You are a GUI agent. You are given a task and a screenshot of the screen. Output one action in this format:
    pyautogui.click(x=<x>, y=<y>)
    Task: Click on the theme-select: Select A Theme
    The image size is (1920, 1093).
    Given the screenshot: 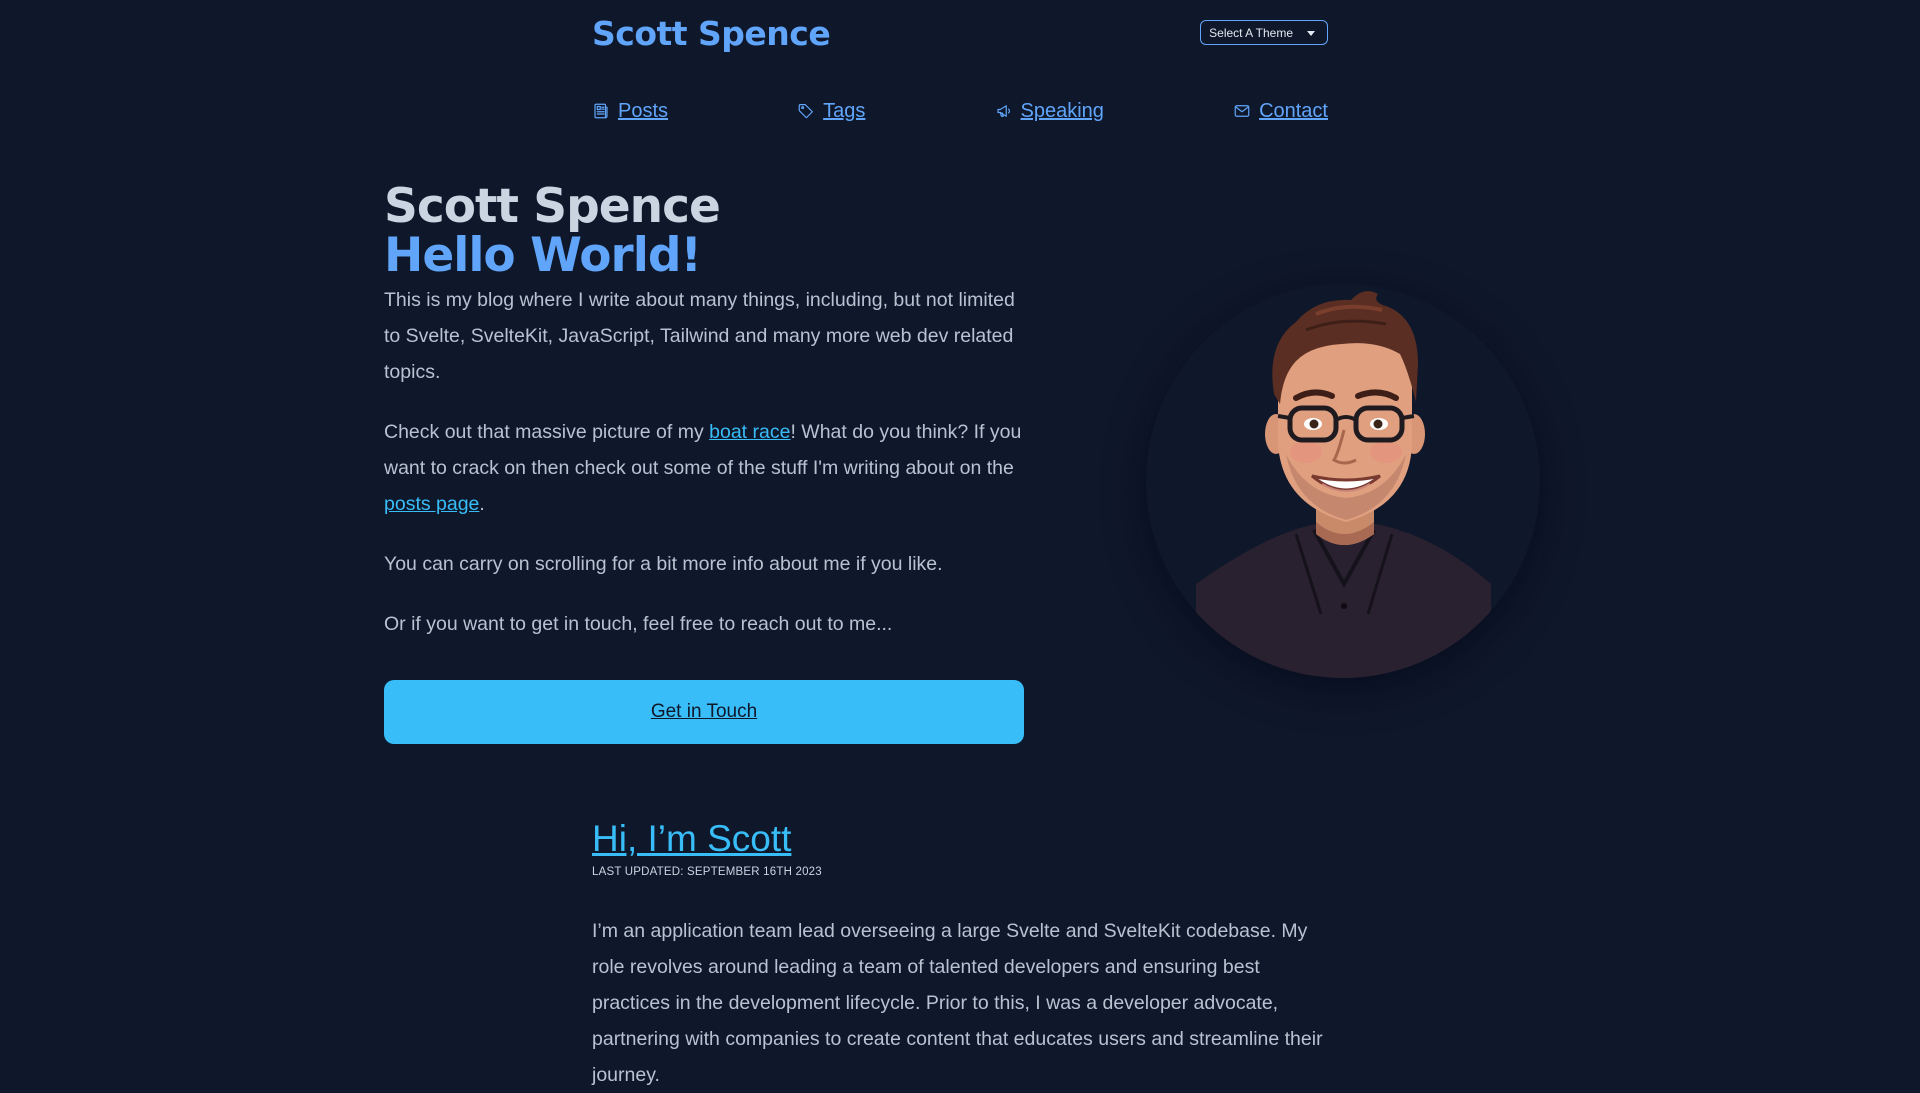 What is the action you would take?
    pyautogui.click(x=1264, y=32)
    